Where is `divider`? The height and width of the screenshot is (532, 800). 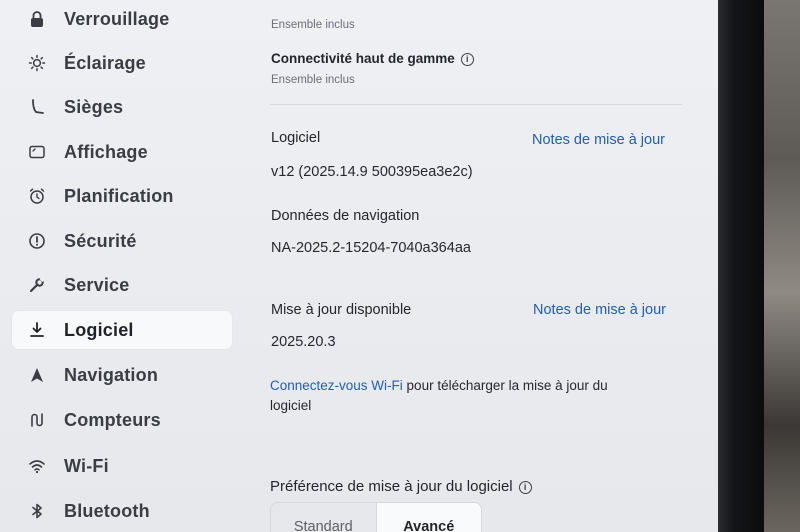 divider is located at coordinates (476, 104).